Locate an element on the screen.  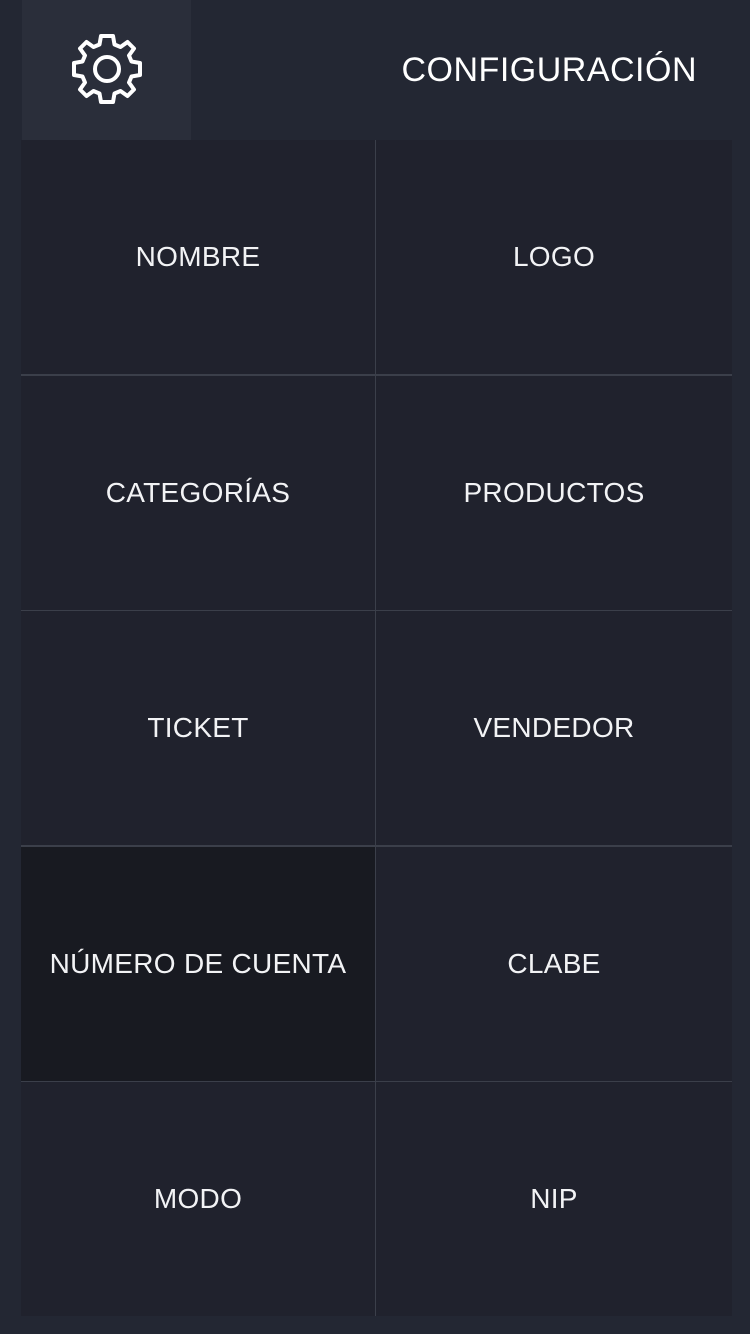
gear-icon is located at coordinates (106, 69).